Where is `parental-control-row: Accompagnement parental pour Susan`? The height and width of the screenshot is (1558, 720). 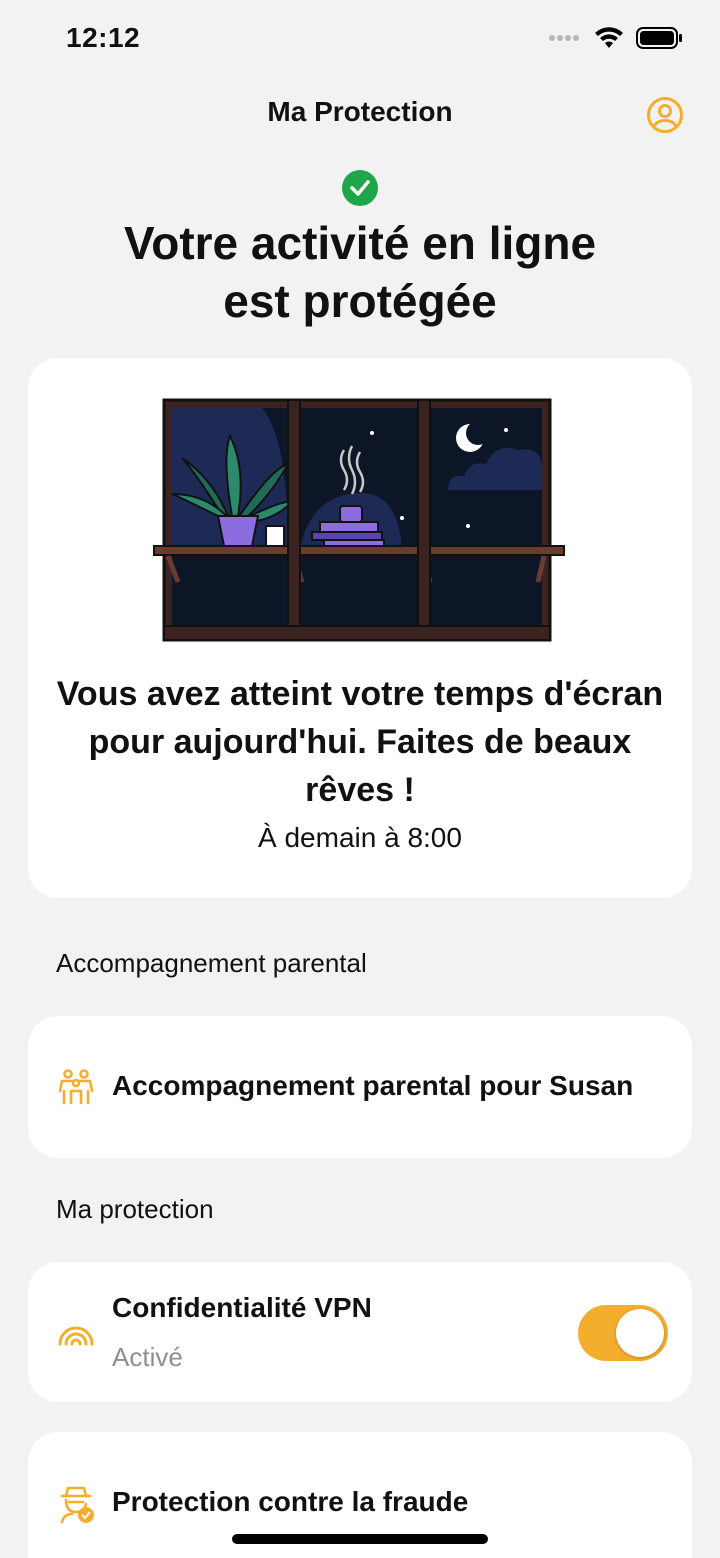
parental-control-row: Accompagnement parental pour Susan is located at coordinates (360, 1087).